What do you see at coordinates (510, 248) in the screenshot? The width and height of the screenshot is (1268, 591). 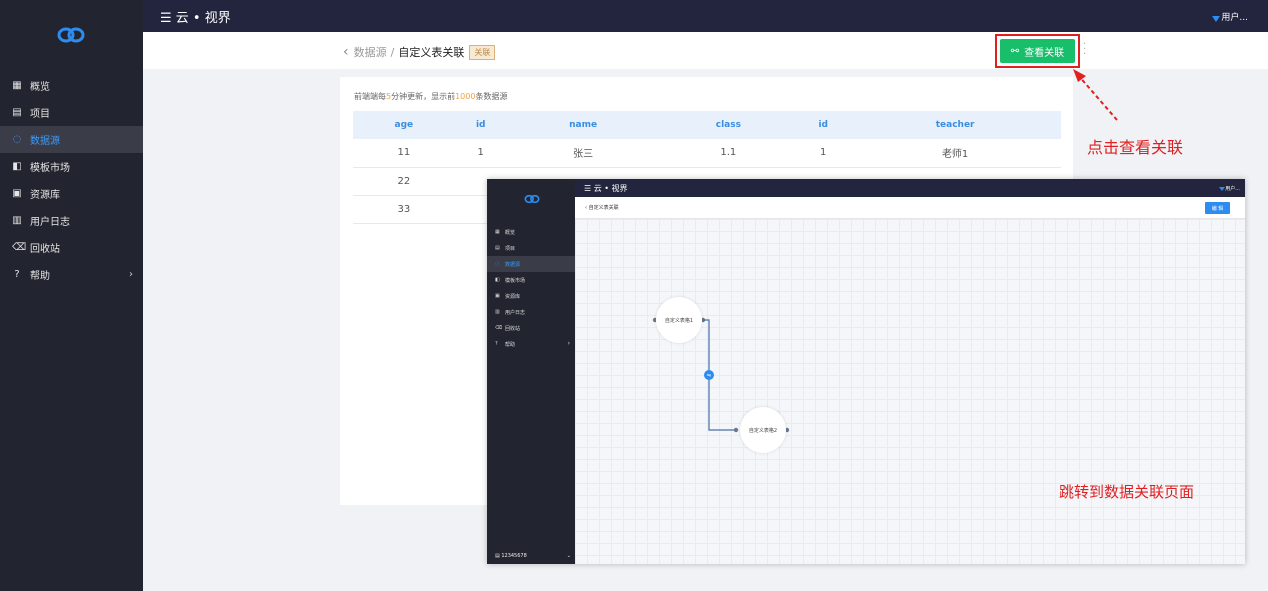 I see `preview-sidebar-label: 项目` at bounding box center [510, 248].